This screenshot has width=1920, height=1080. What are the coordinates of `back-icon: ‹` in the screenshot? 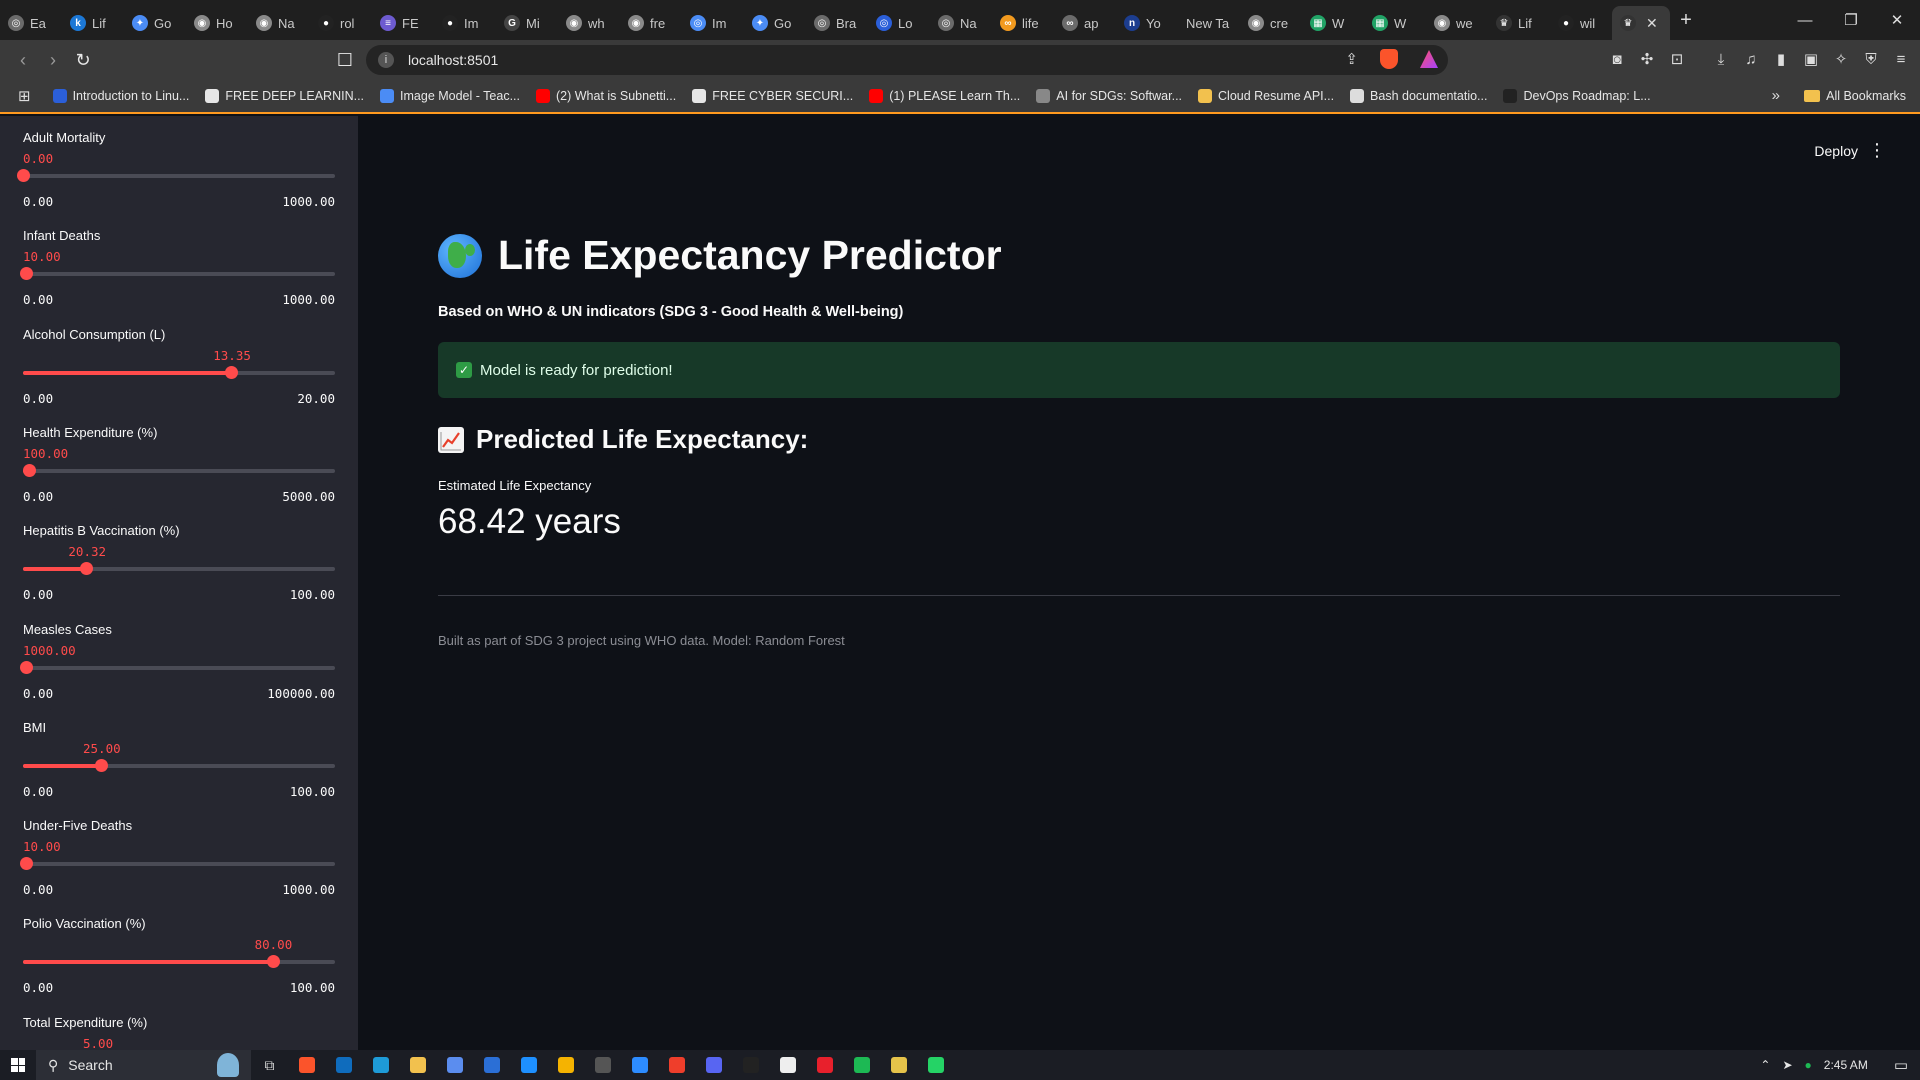 It's located at (23, 60).